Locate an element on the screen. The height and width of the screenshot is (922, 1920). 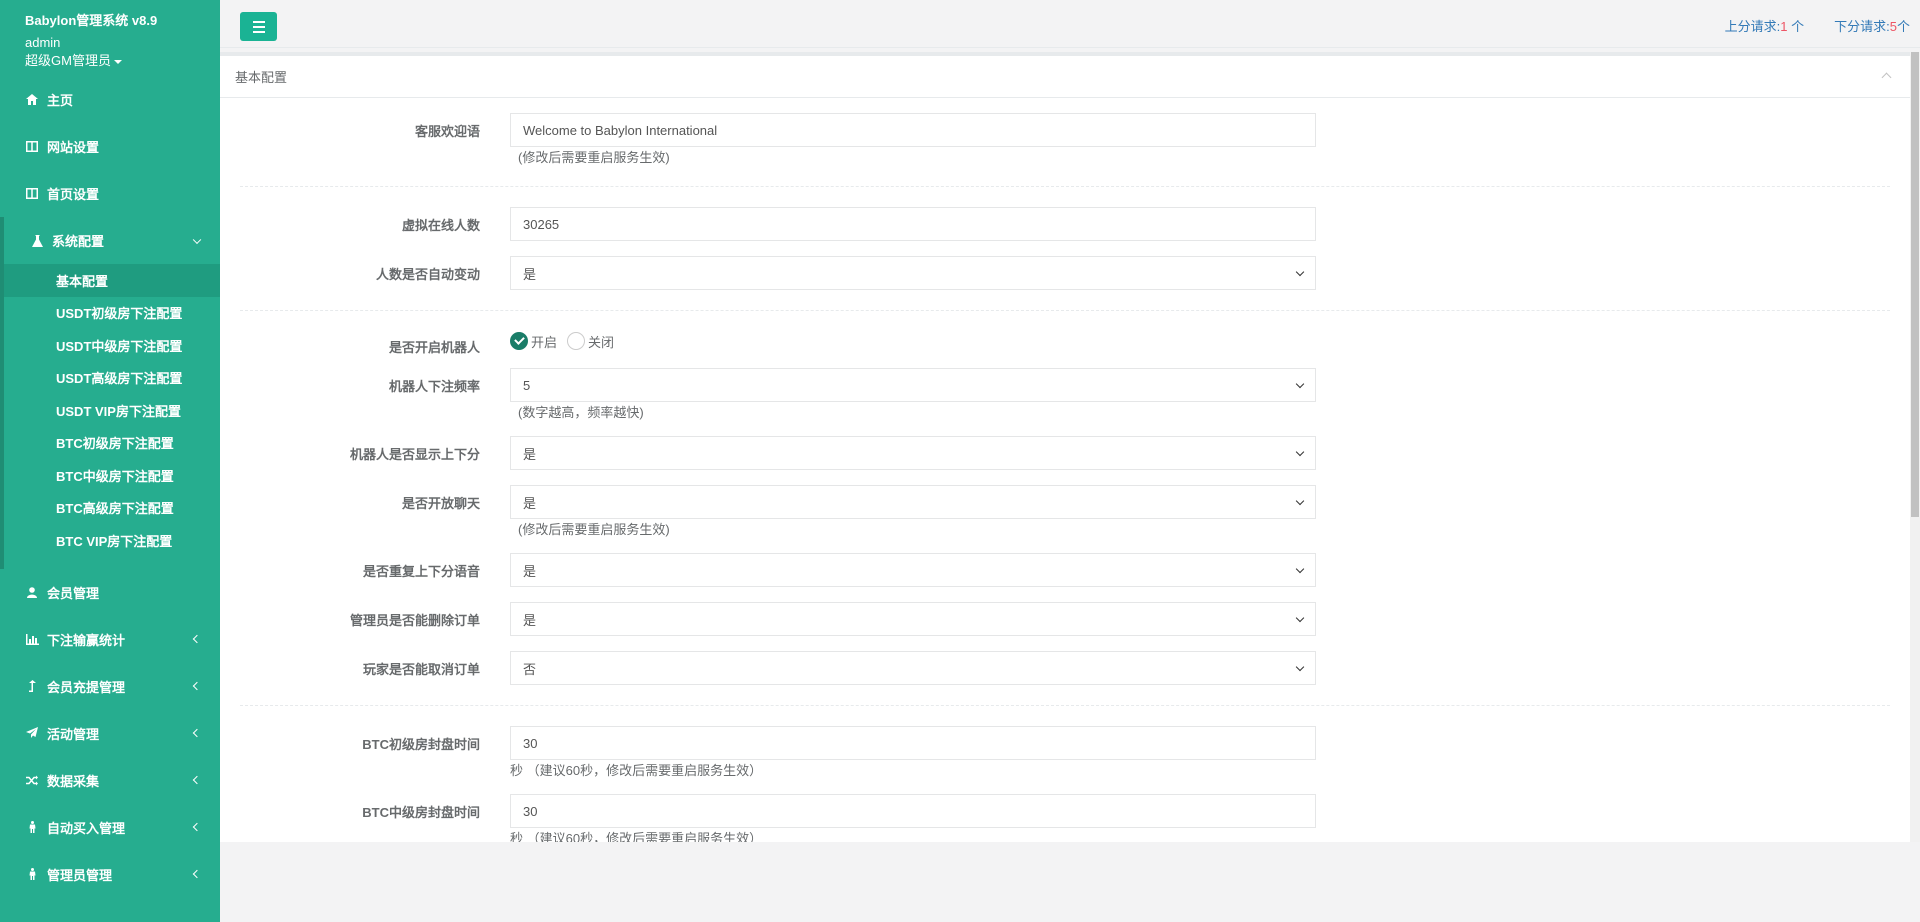
submenu-basic-config: 基本配置 is located at coordinates (112, 280).